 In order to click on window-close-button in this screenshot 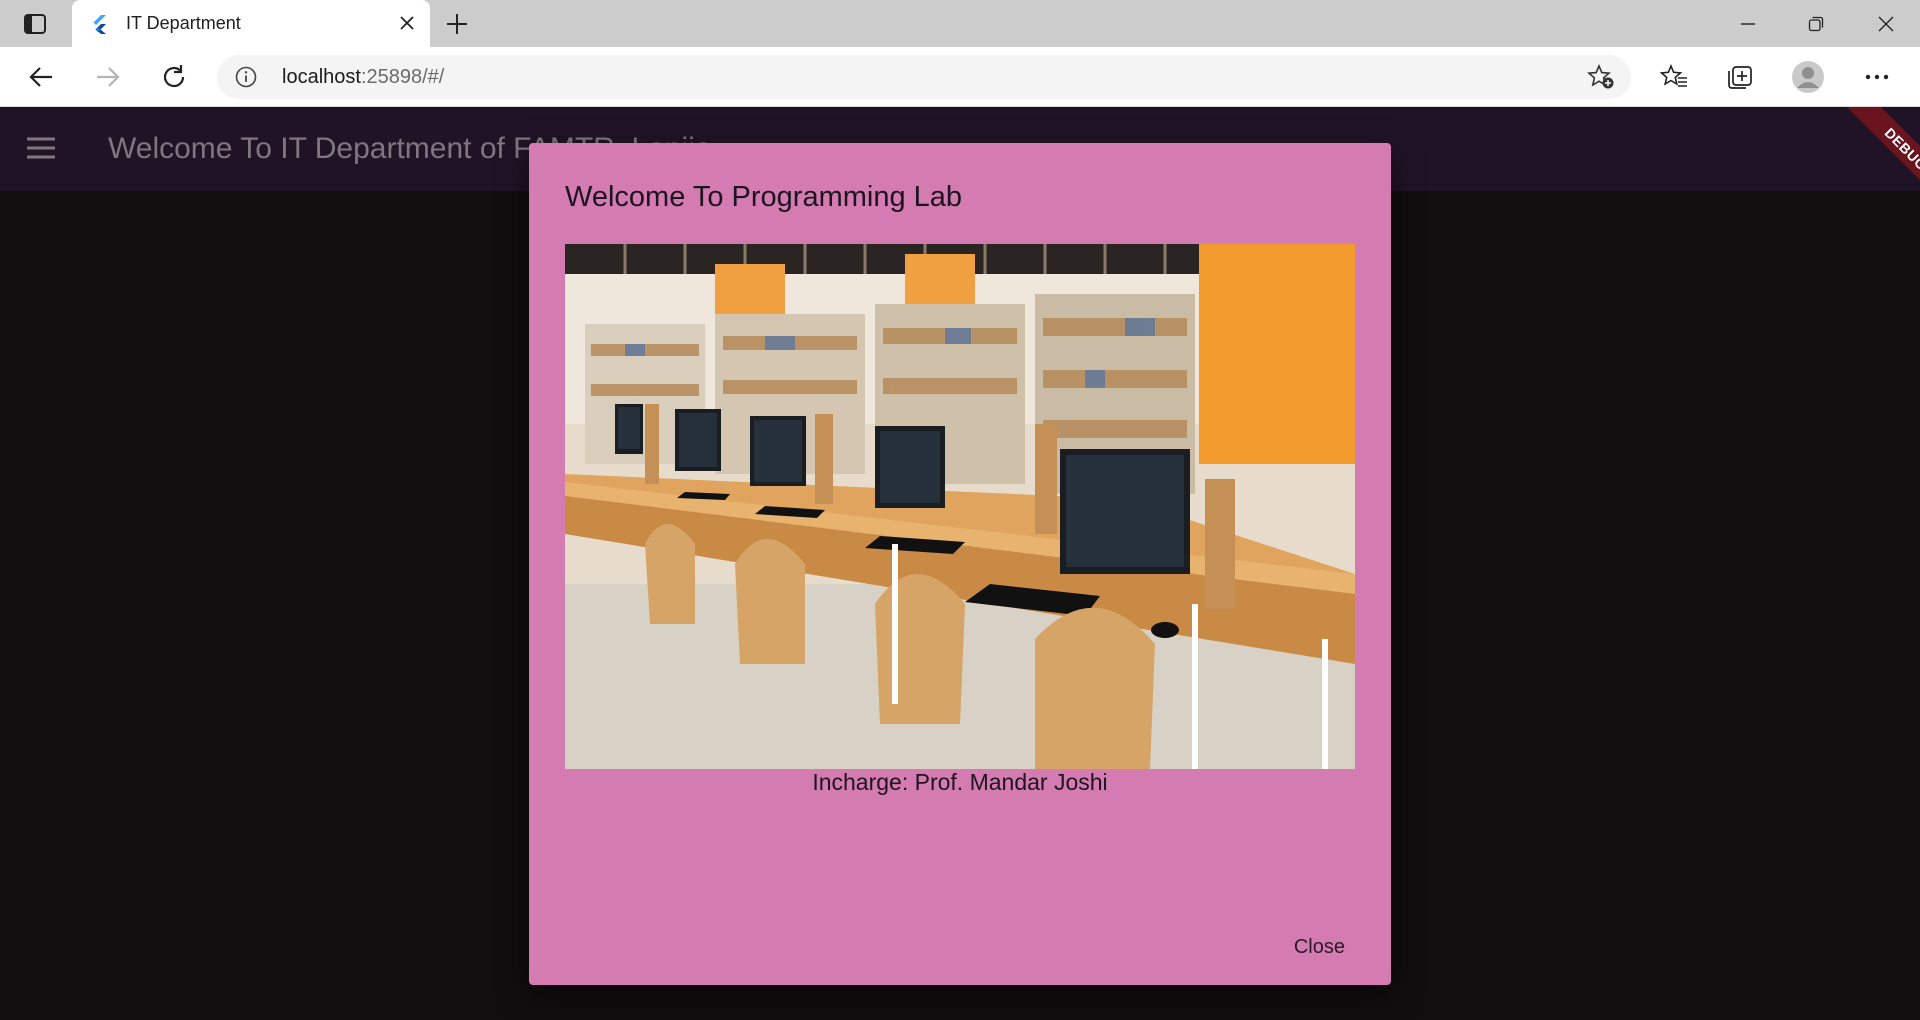, I will do `click(1886, 23)`.